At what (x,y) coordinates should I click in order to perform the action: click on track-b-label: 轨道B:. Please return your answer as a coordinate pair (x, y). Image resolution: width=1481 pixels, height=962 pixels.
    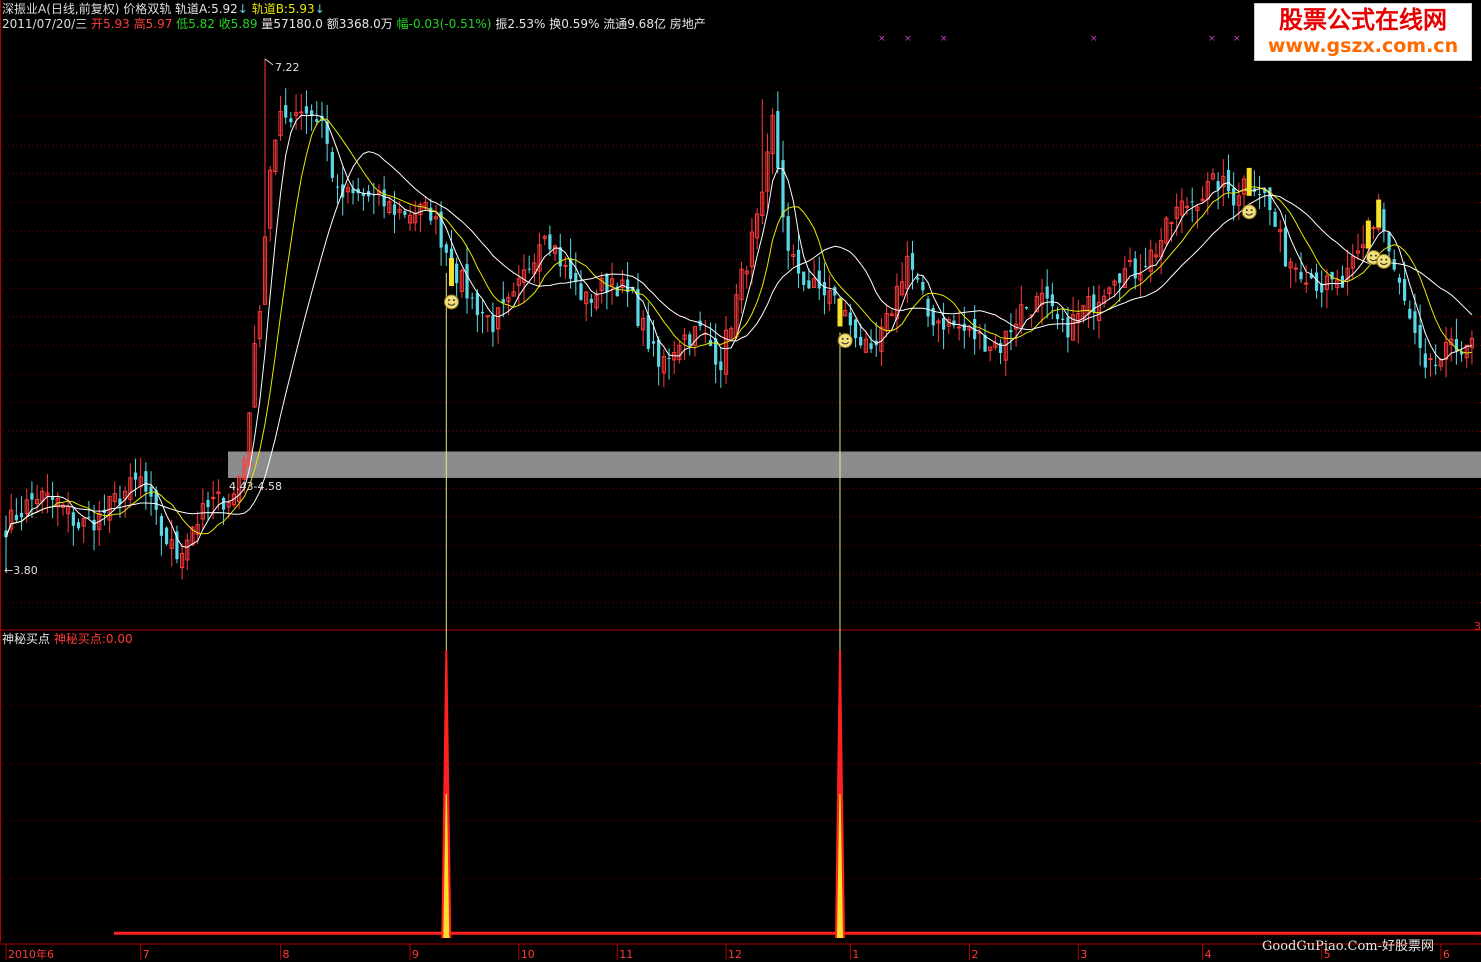
    Looking at the image, I should click on (269, 9).